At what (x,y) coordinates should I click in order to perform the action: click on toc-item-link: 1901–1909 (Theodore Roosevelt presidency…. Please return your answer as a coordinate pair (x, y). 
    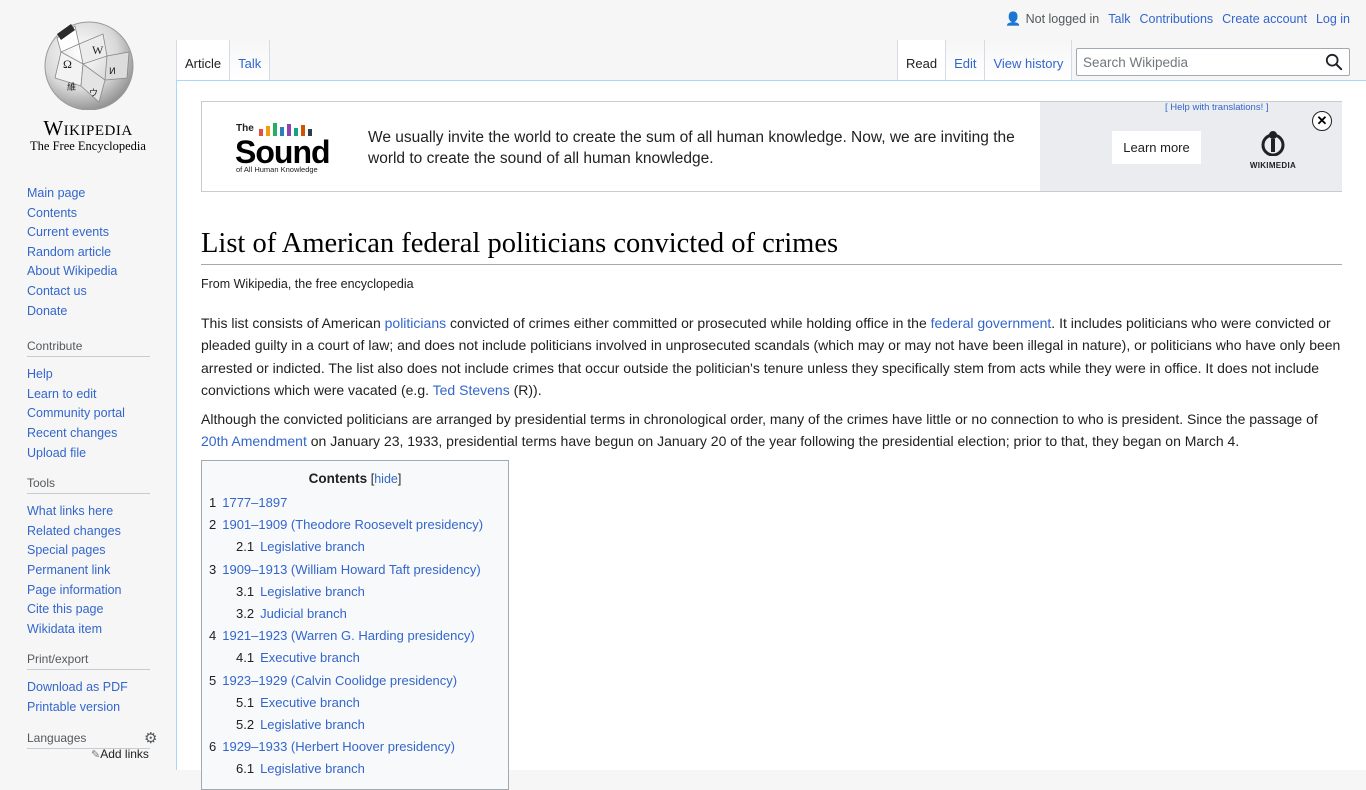
    Looking at the image, I should click on (352, 524).